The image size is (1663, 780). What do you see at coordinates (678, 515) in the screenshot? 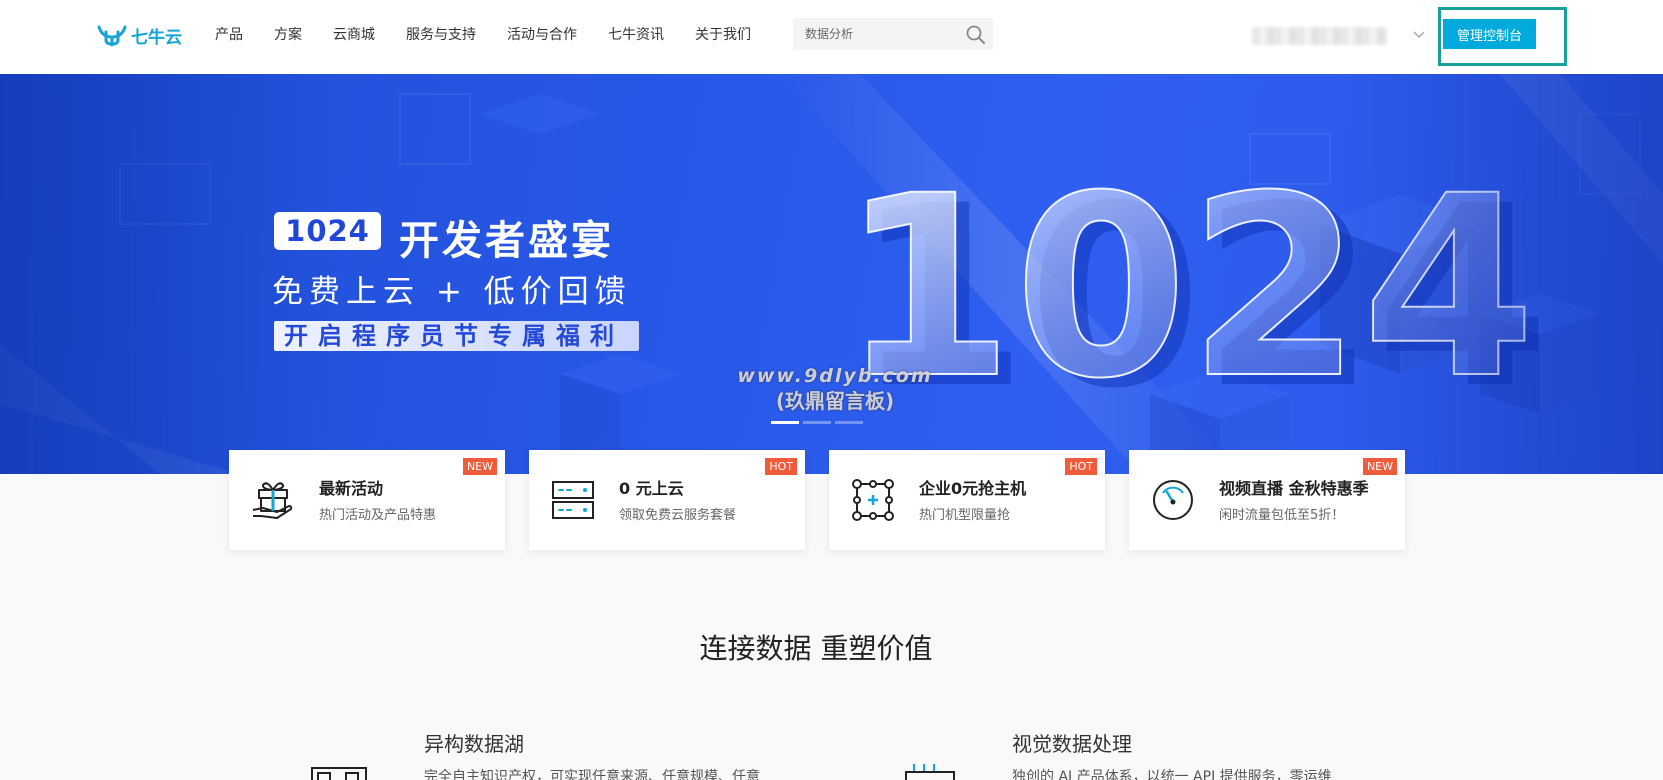
I see `card-desc: 领取免费云服务套餐` at bounding box center [678, 515].